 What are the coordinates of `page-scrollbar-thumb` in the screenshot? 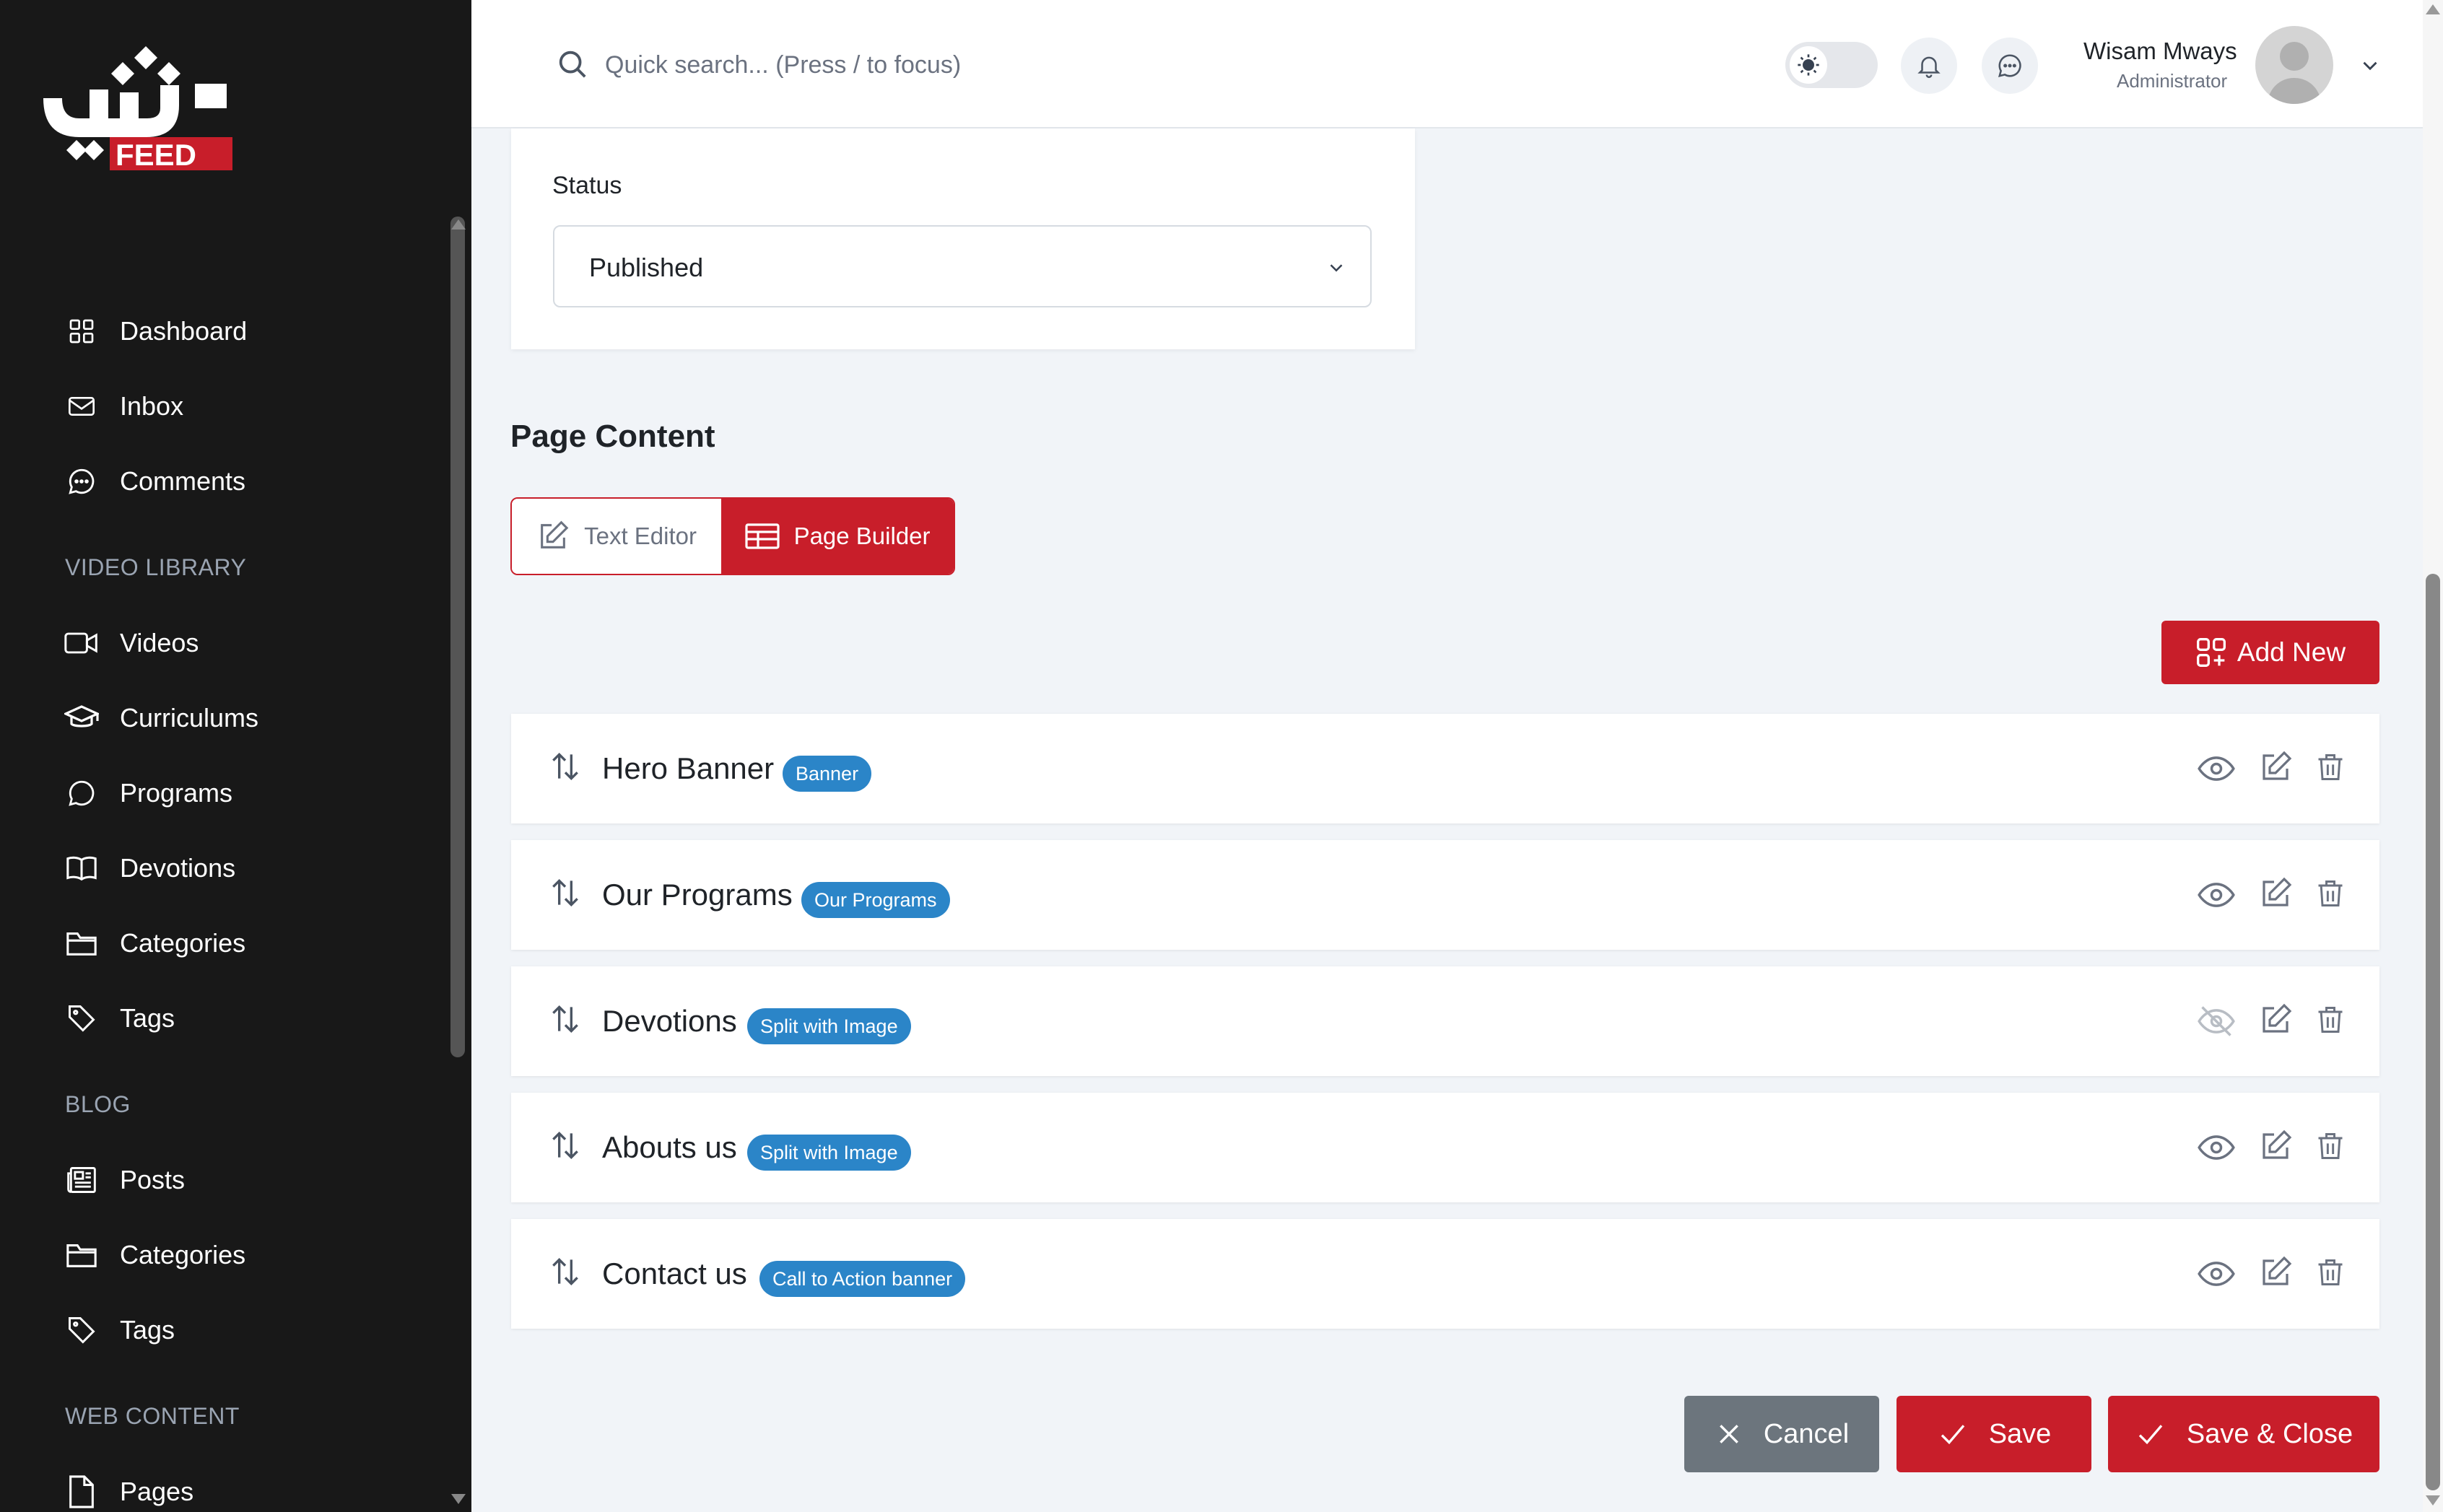 It's located at (2433, 1032).